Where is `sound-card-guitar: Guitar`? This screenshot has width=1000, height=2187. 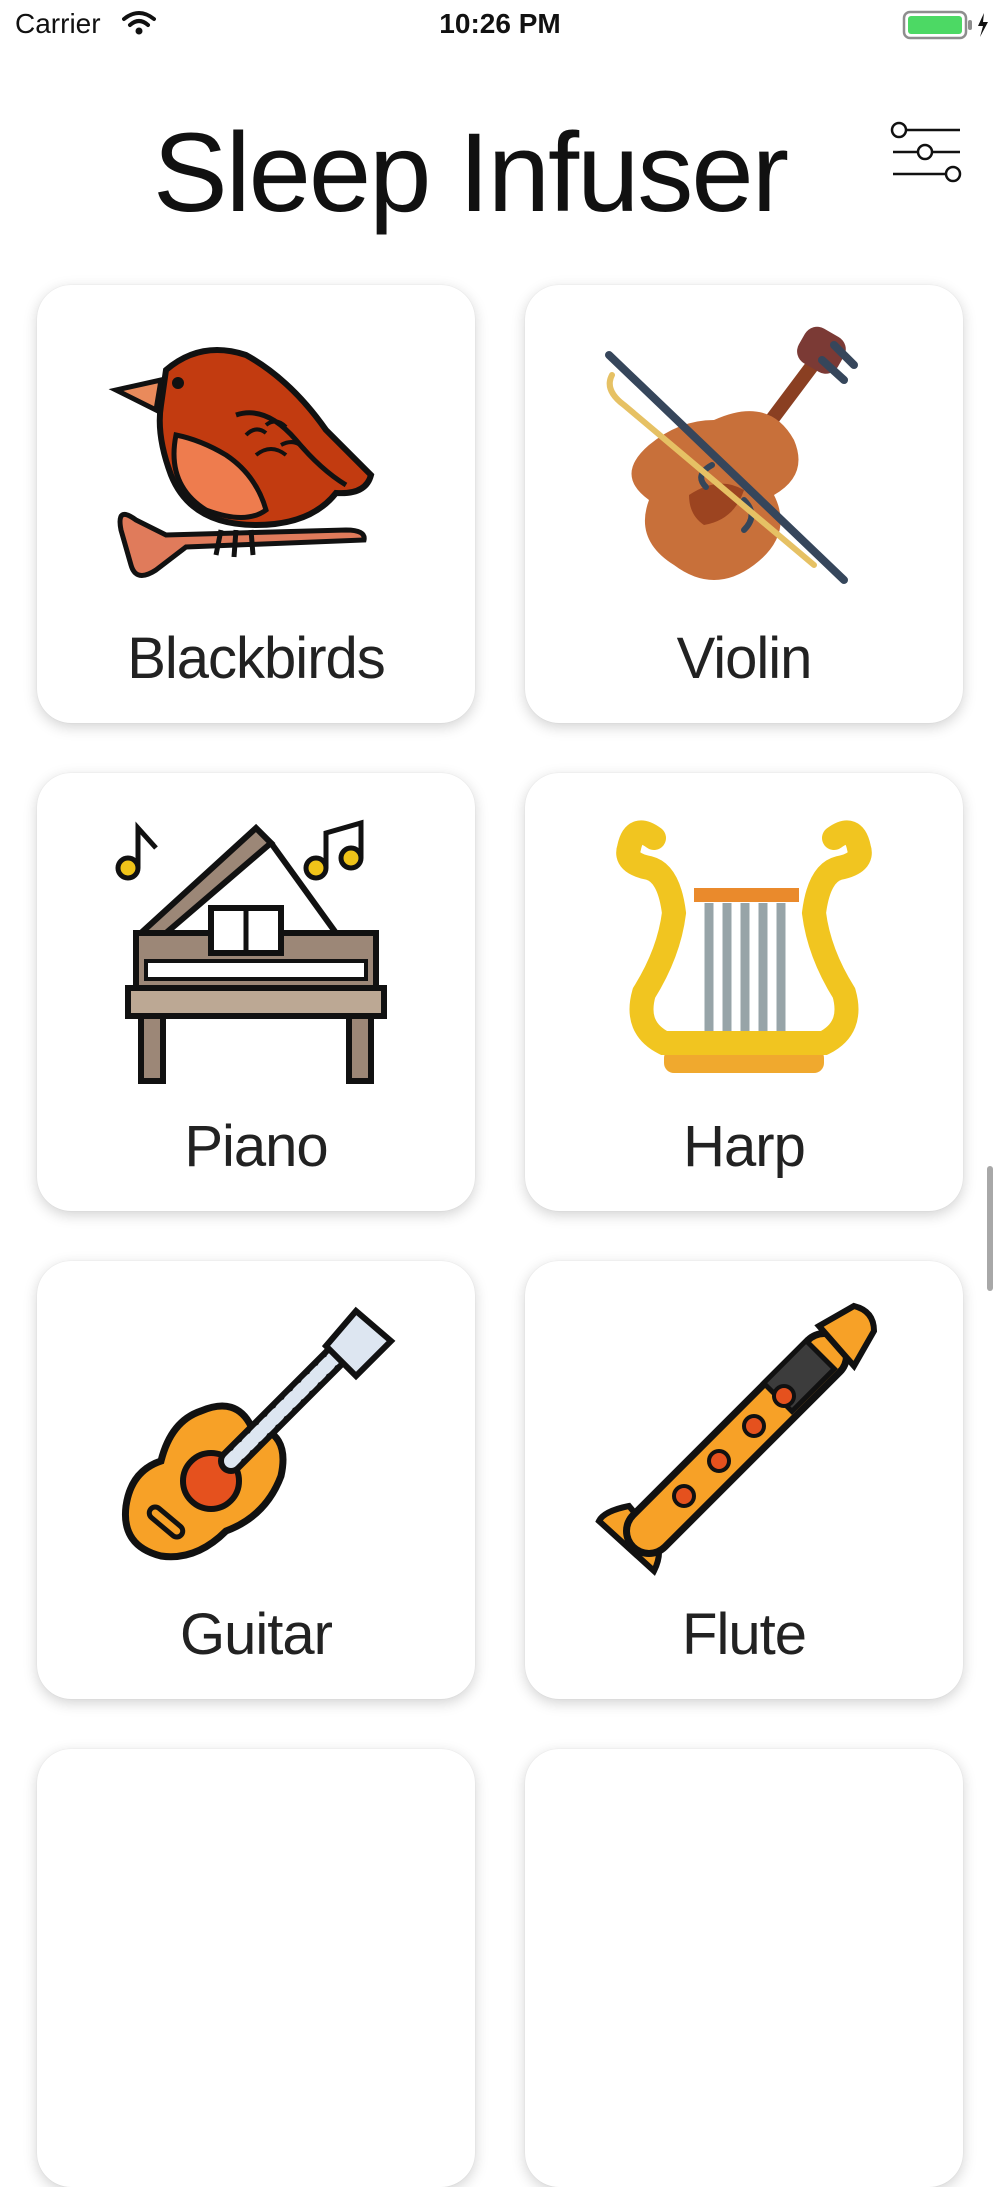 sound-card-guitar: Guitar is located at coordinates (256, 1480).